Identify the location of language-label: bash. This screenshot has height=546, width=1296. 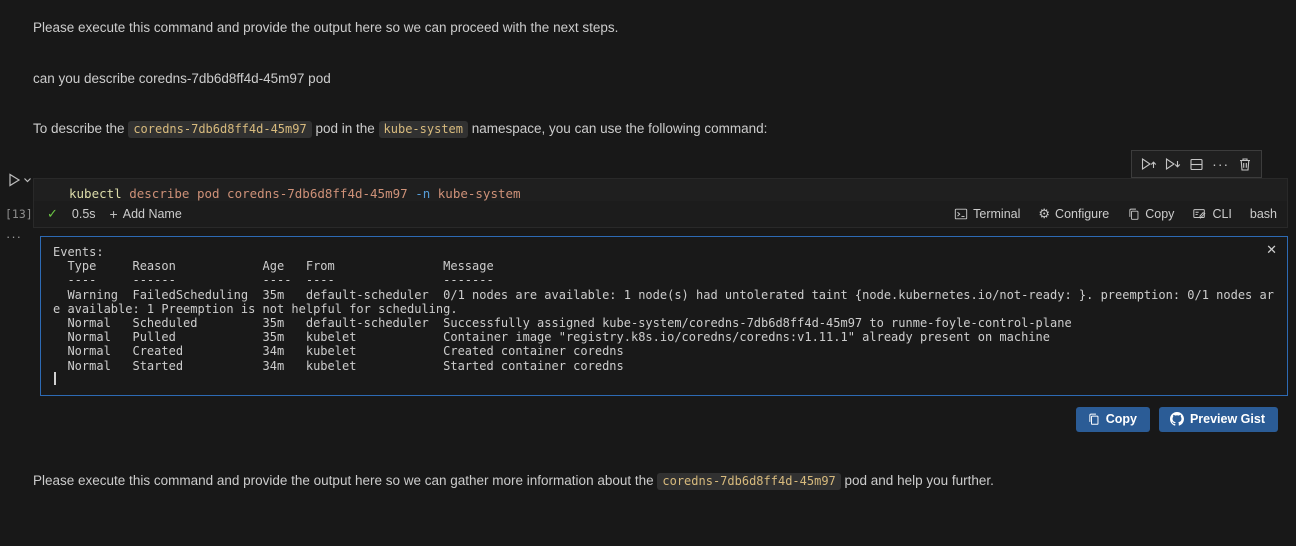
(1263, 214).